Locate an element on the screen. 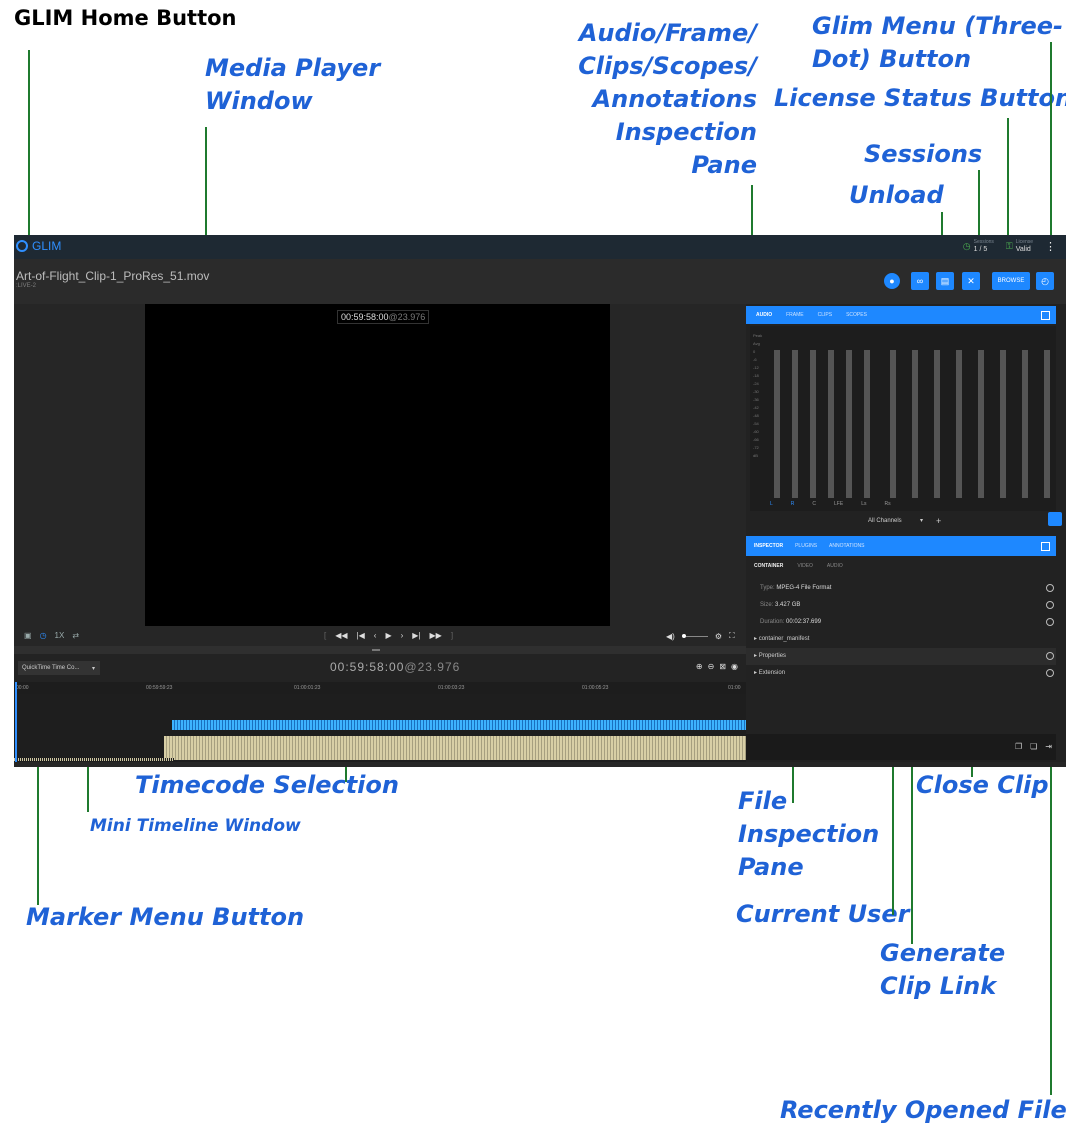 This screenshot has height=1127, width=1066. zoom-out-icon: ⊖ is located at coordinates (711, 666).